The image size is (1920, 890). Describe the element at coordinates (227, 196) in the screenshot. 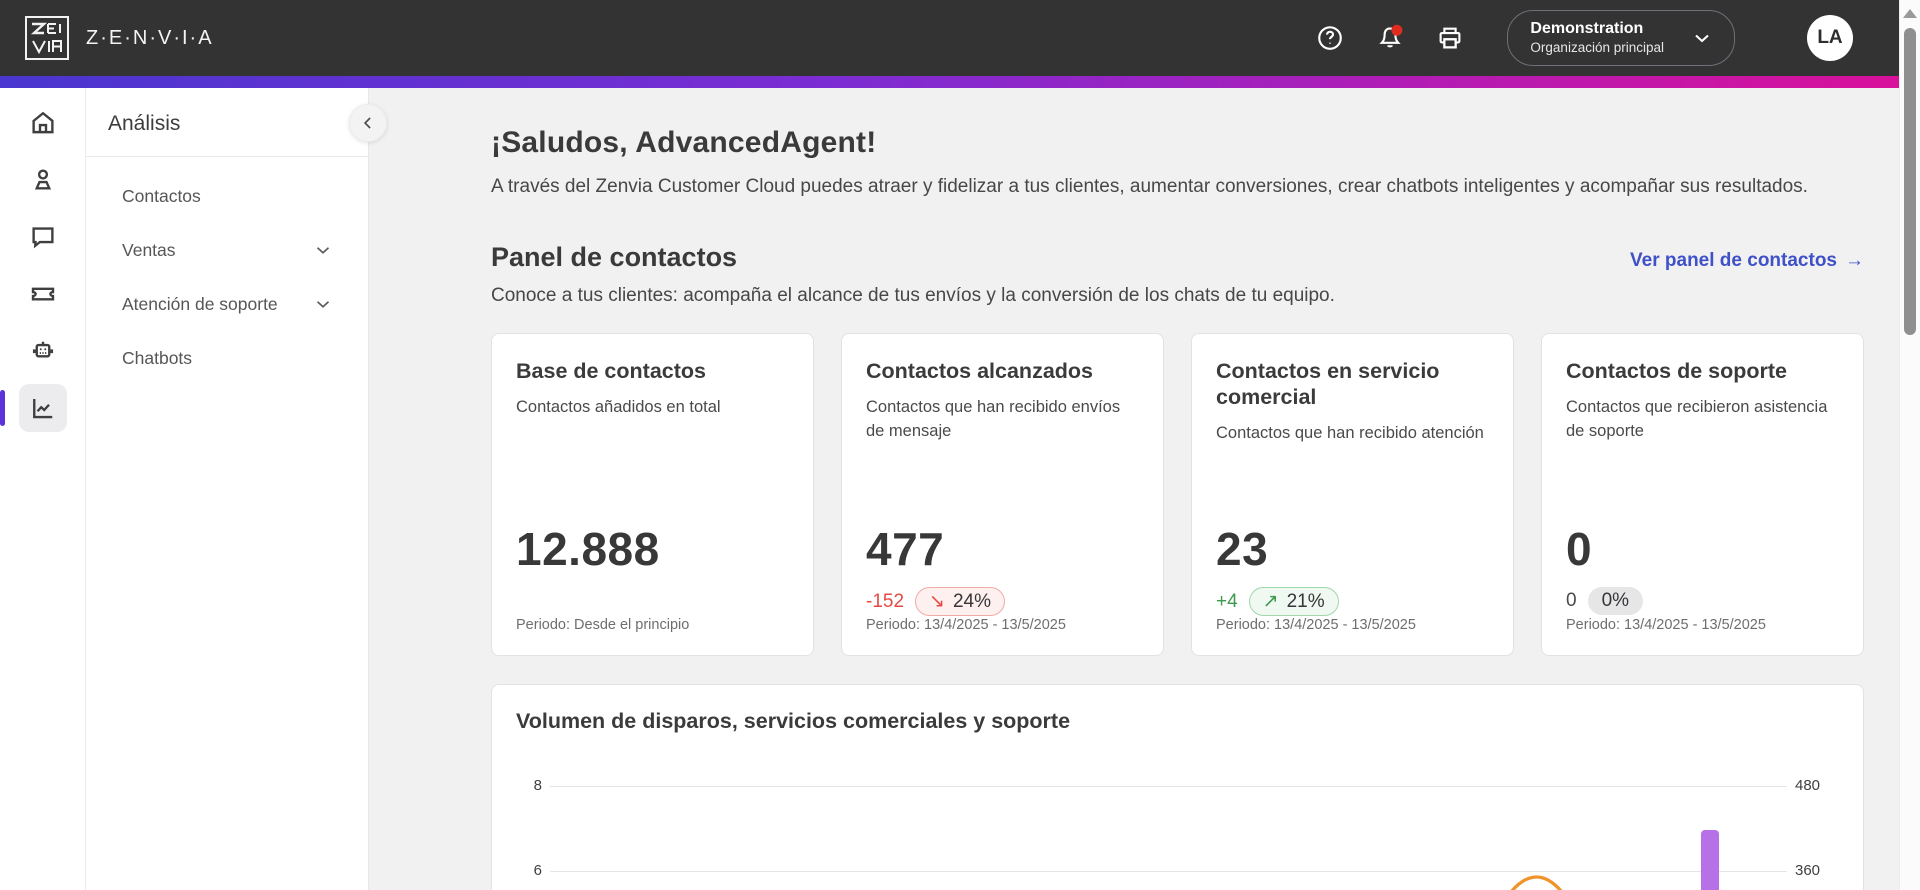

I see `panel-item-contactos: Contactos` at that location.